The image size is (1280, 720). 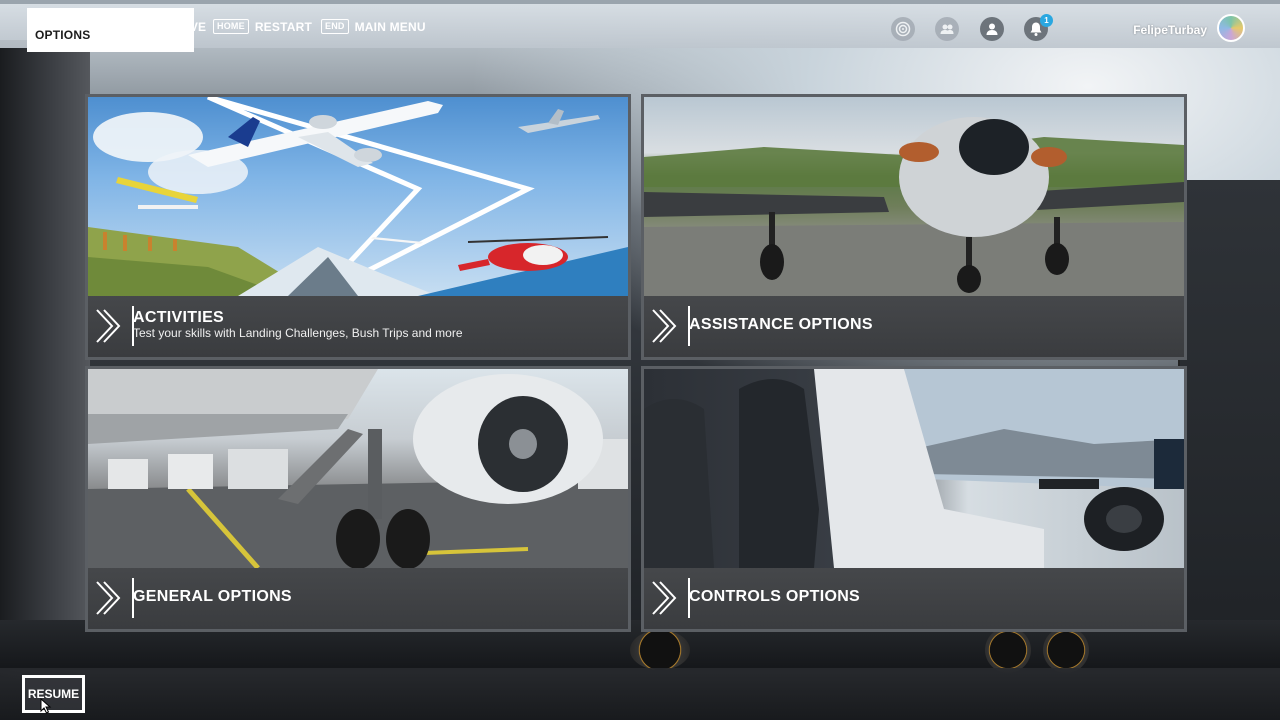 I want to click on resume-button: RESUME, so click(x=53, y=694).